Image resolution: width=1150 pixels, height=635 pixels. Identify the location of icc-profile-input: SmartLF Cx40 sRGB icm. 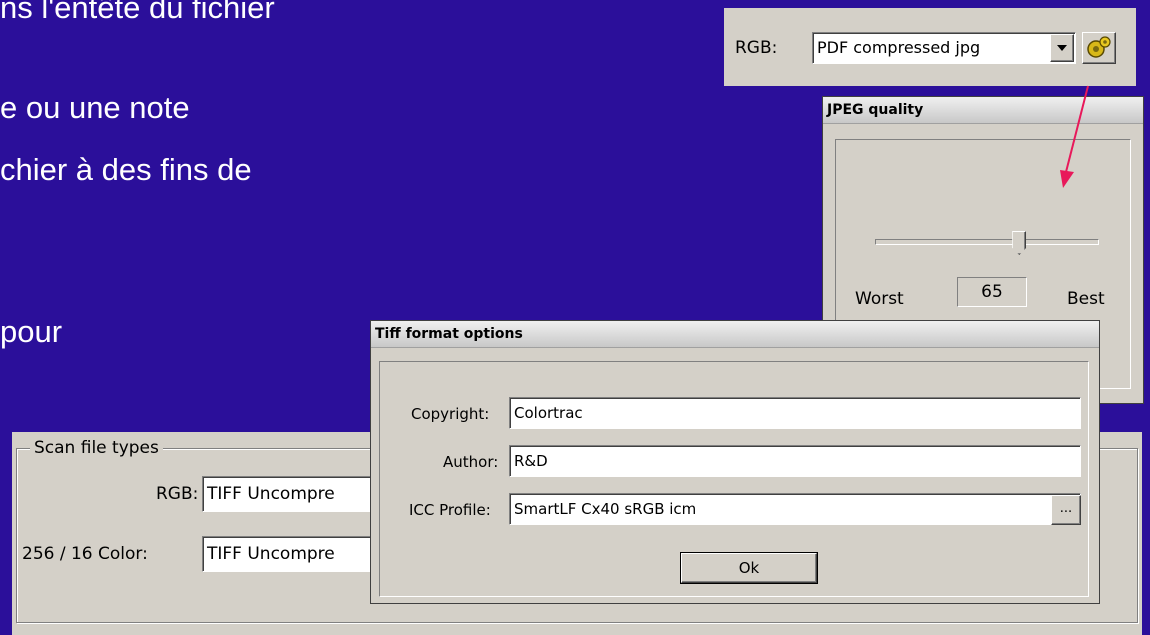
(795, 509).